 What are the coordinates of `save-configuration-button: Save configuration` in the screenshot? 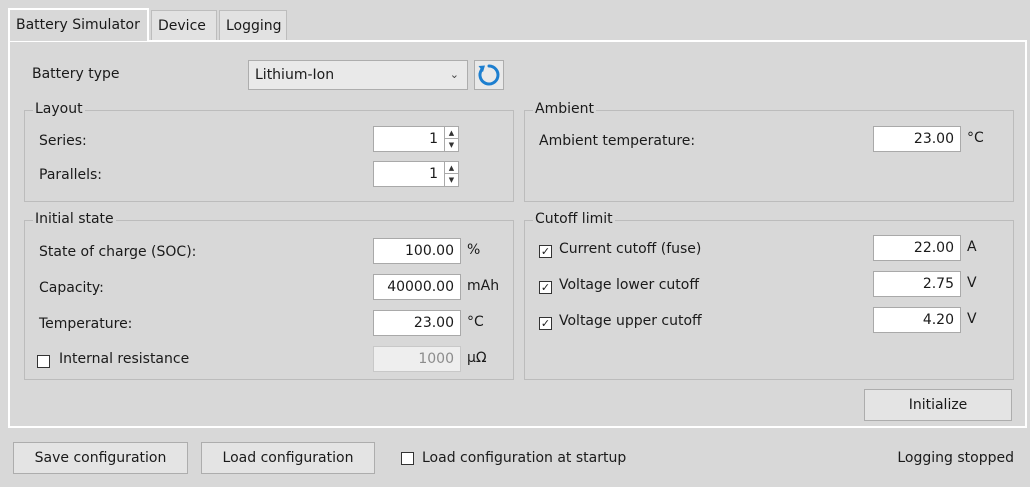 It's located at (100, 458).